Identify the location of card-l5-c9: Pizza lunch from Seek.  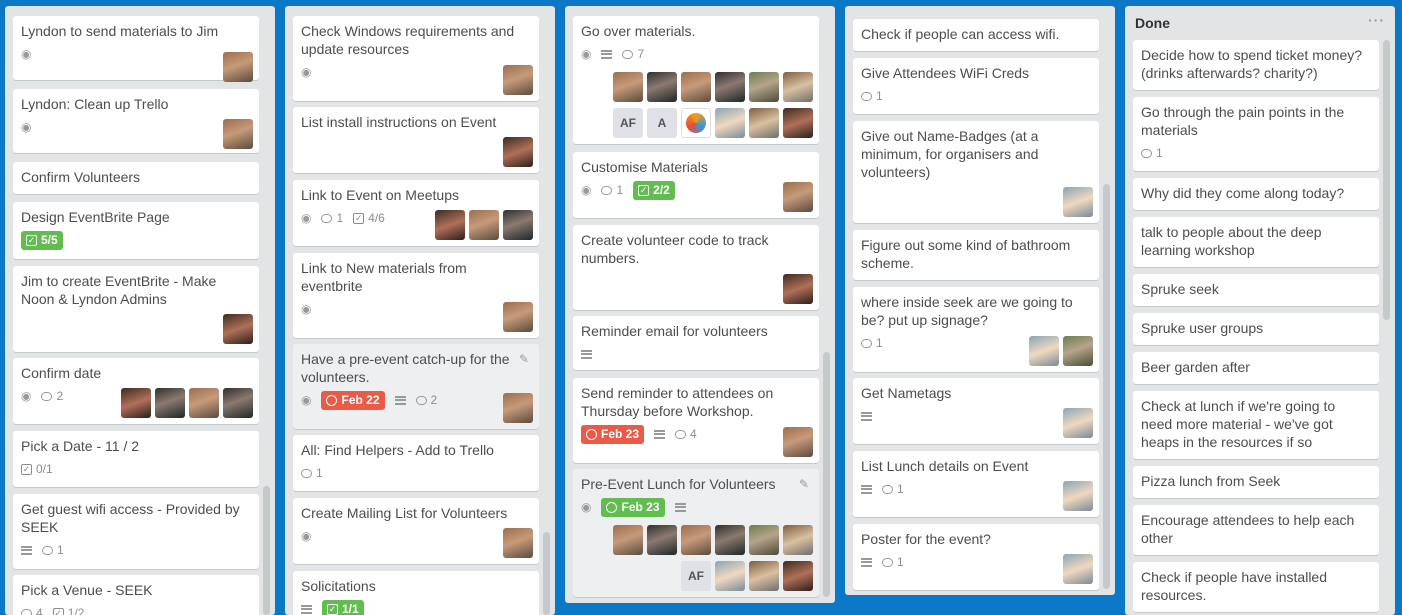
(1256, 482).